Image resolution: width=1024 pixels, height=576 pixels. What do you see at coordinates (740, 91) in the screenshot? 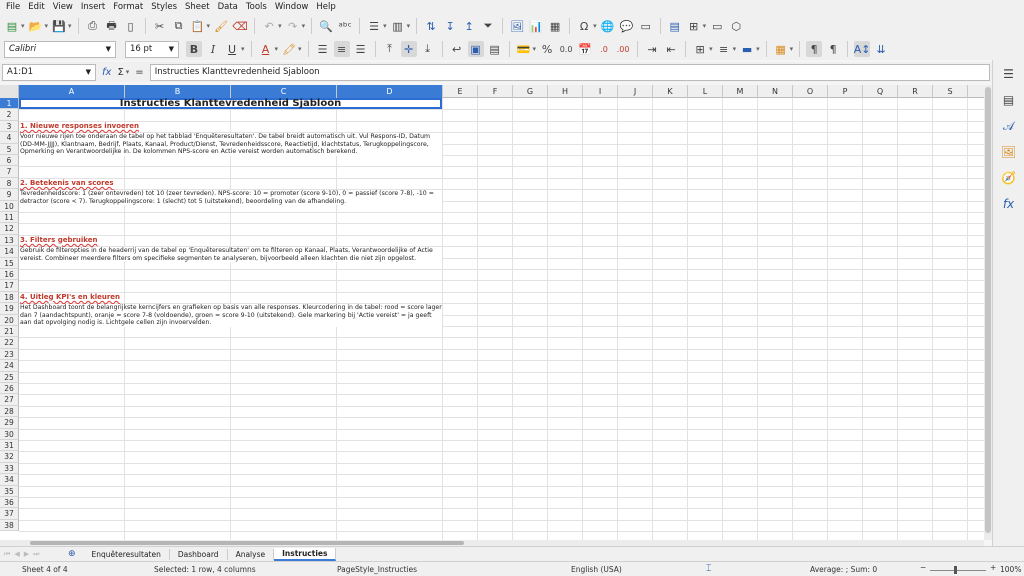
I see `column-header-m: M` at bounding box center [740, 91].